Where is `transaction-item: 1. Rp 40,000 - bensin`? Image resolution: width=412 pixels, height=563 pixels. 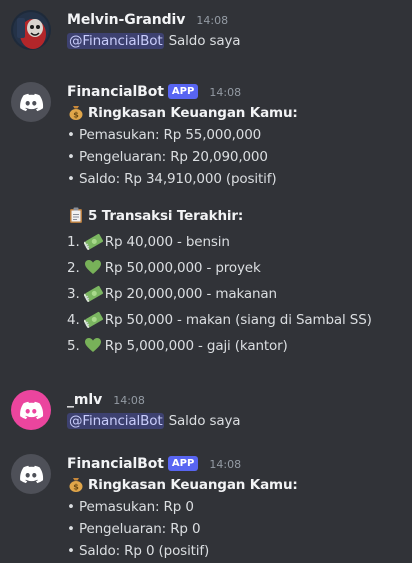 transaction-item: 1. Rp 40,000 - bensin is located at coordinates (237, 242).